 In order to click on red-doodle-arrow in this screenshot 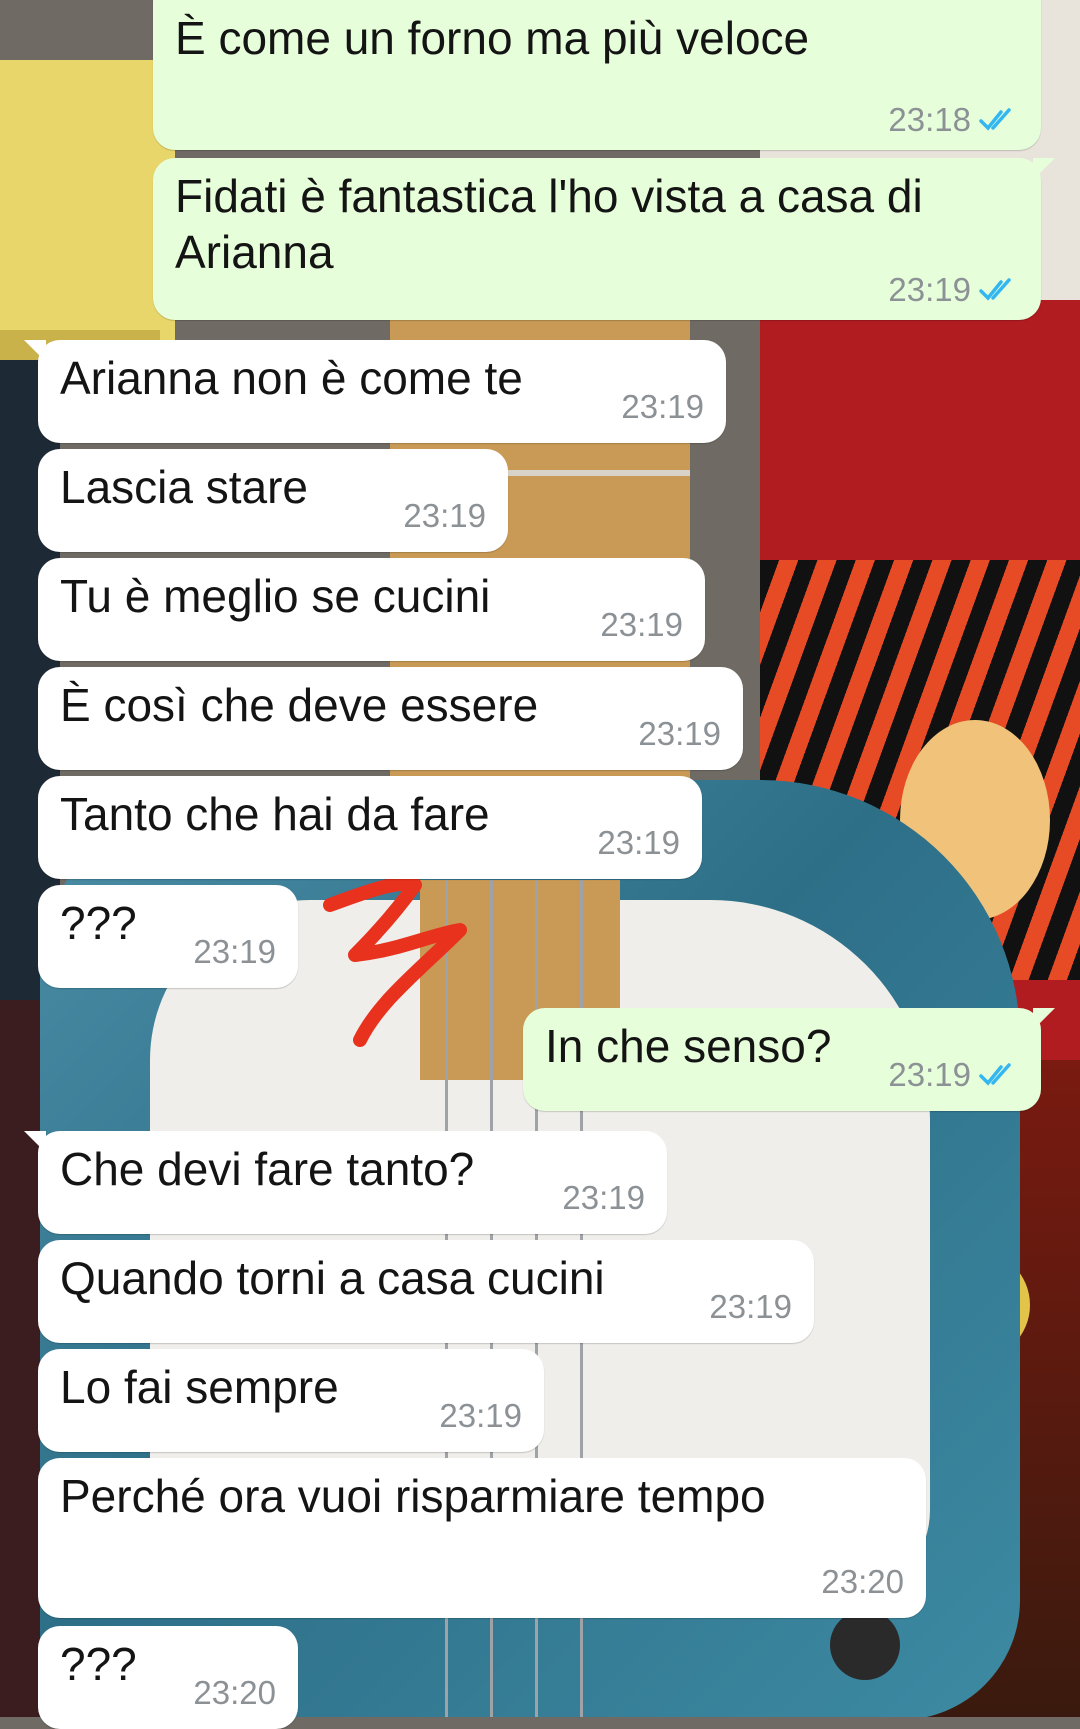, I will do `click(395, 961)`.